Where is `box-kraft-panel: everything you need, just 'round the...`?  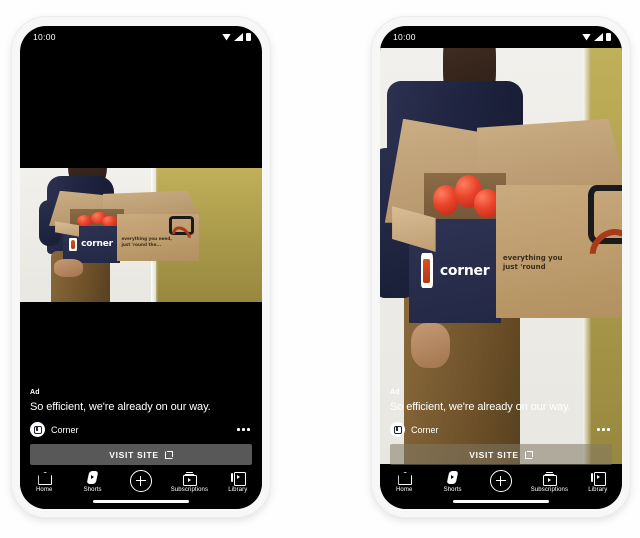
box-kraft-panel: everything you need, just 'round the... is located at coordinates (158, 237).